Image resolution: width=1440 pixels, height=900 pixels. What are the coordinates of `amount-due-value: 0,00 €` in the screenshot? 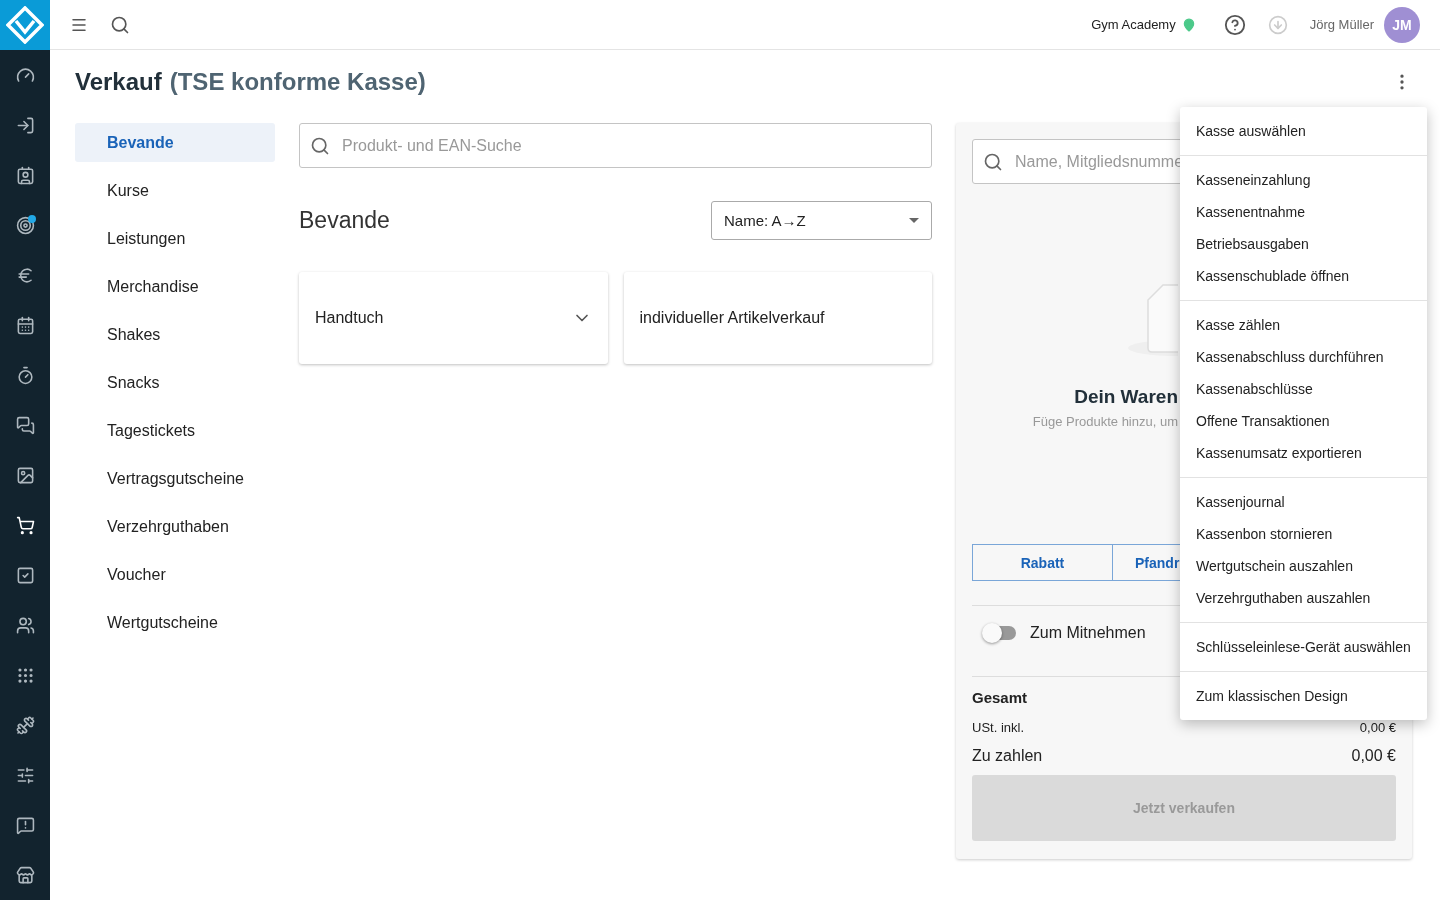 It's located at (1373, 756).